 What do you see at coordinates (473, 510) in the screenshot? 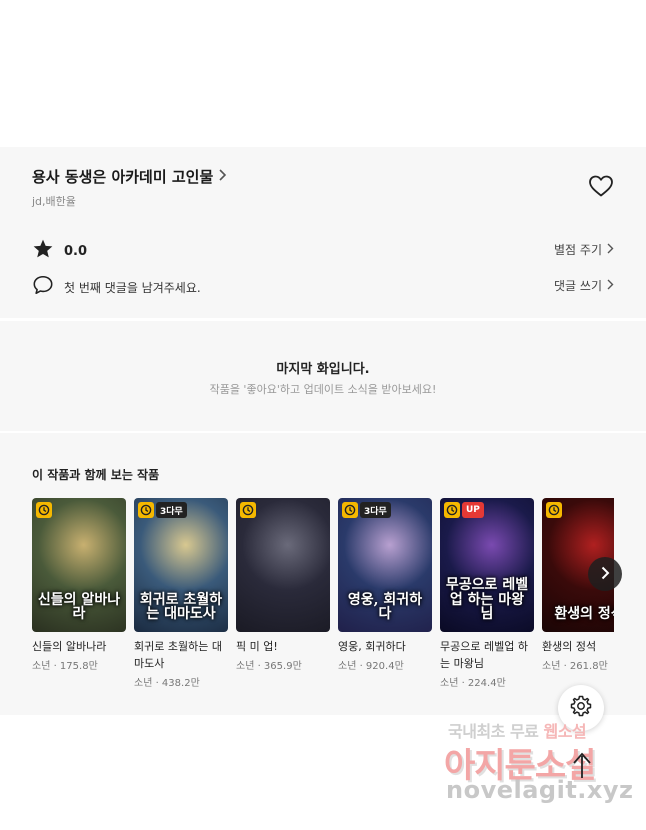
I see `up-badge: UP` at bounding box center [473, 510].